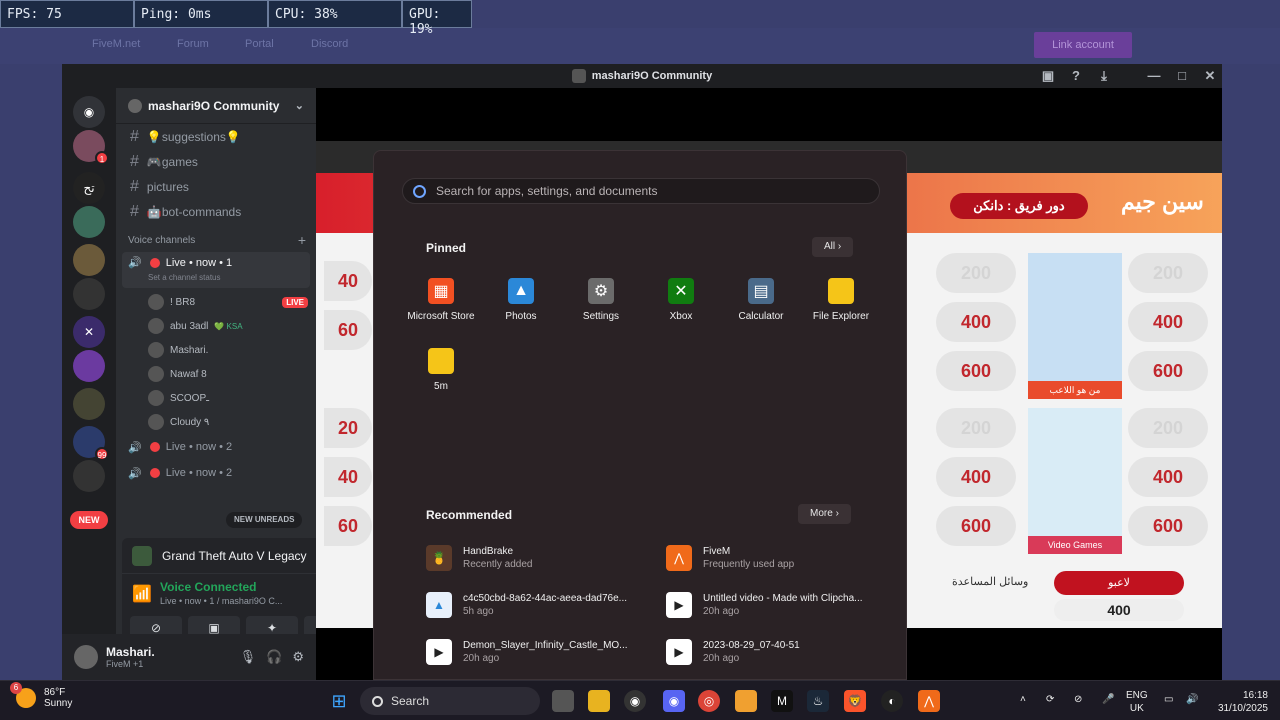 This screenshot has width=1280, height=720. Describe the element at coordinates (1104, 76) in the screenshot. I see `download-icon: ⤓` at that location.